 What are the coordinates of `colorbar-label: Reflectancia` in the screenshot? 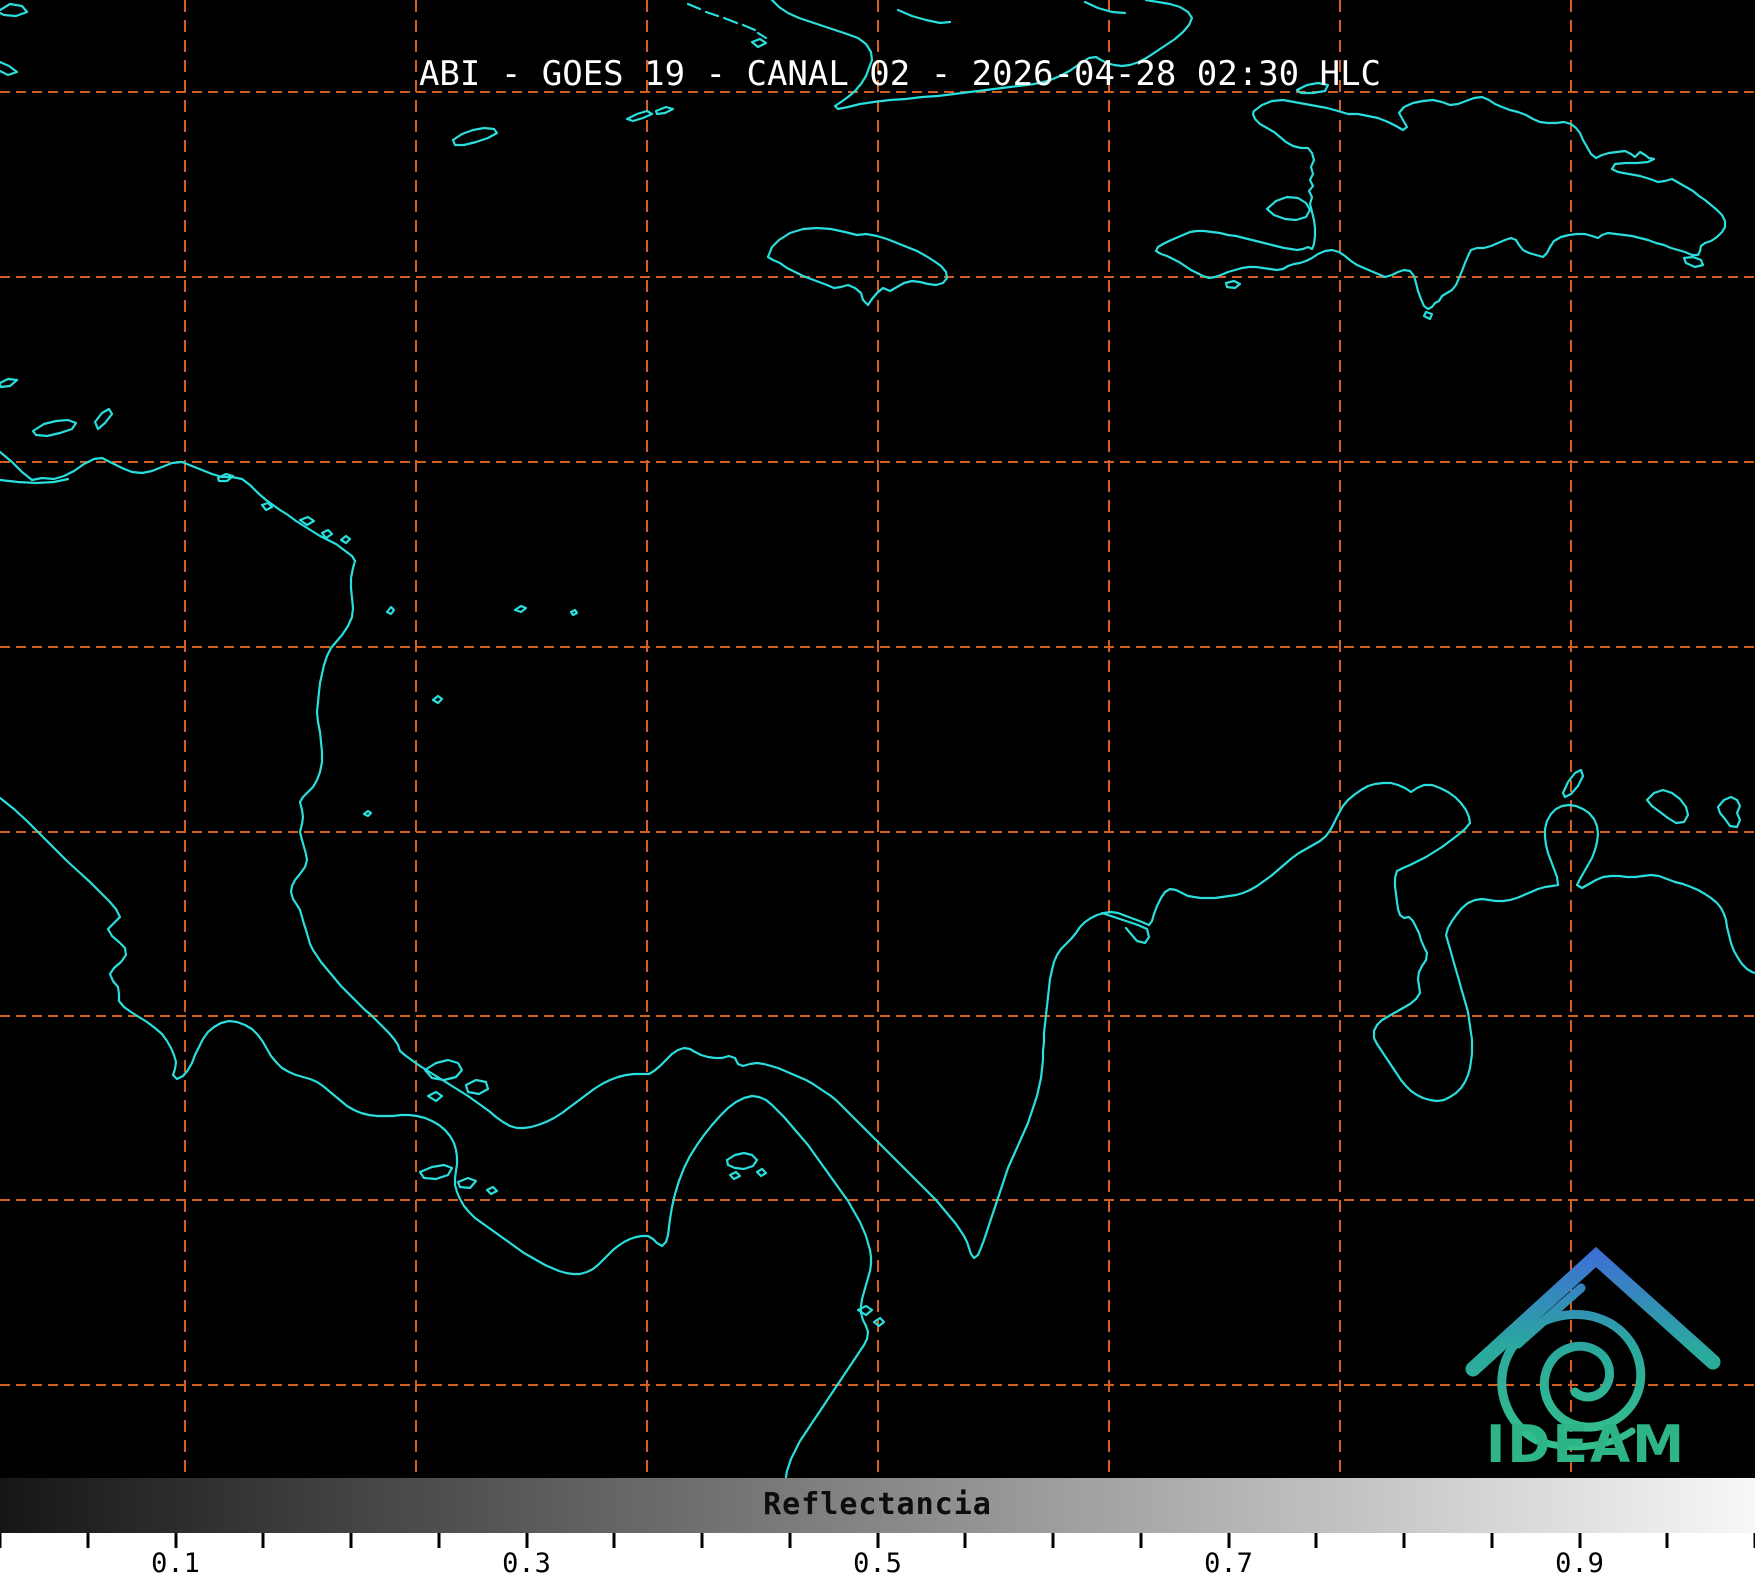 It's located at (877, 1504).